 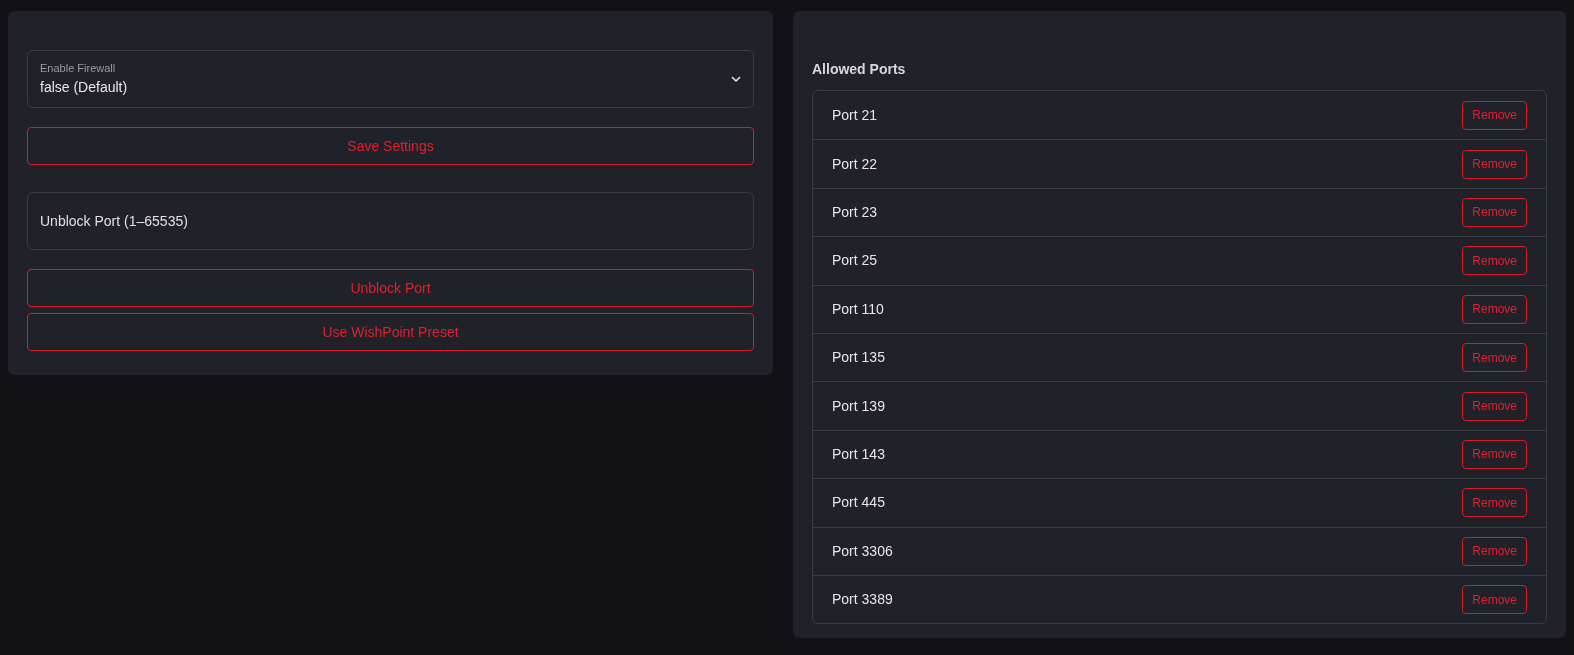 I want to click on action-button: Unblock Port, so click(x=390, y=288).